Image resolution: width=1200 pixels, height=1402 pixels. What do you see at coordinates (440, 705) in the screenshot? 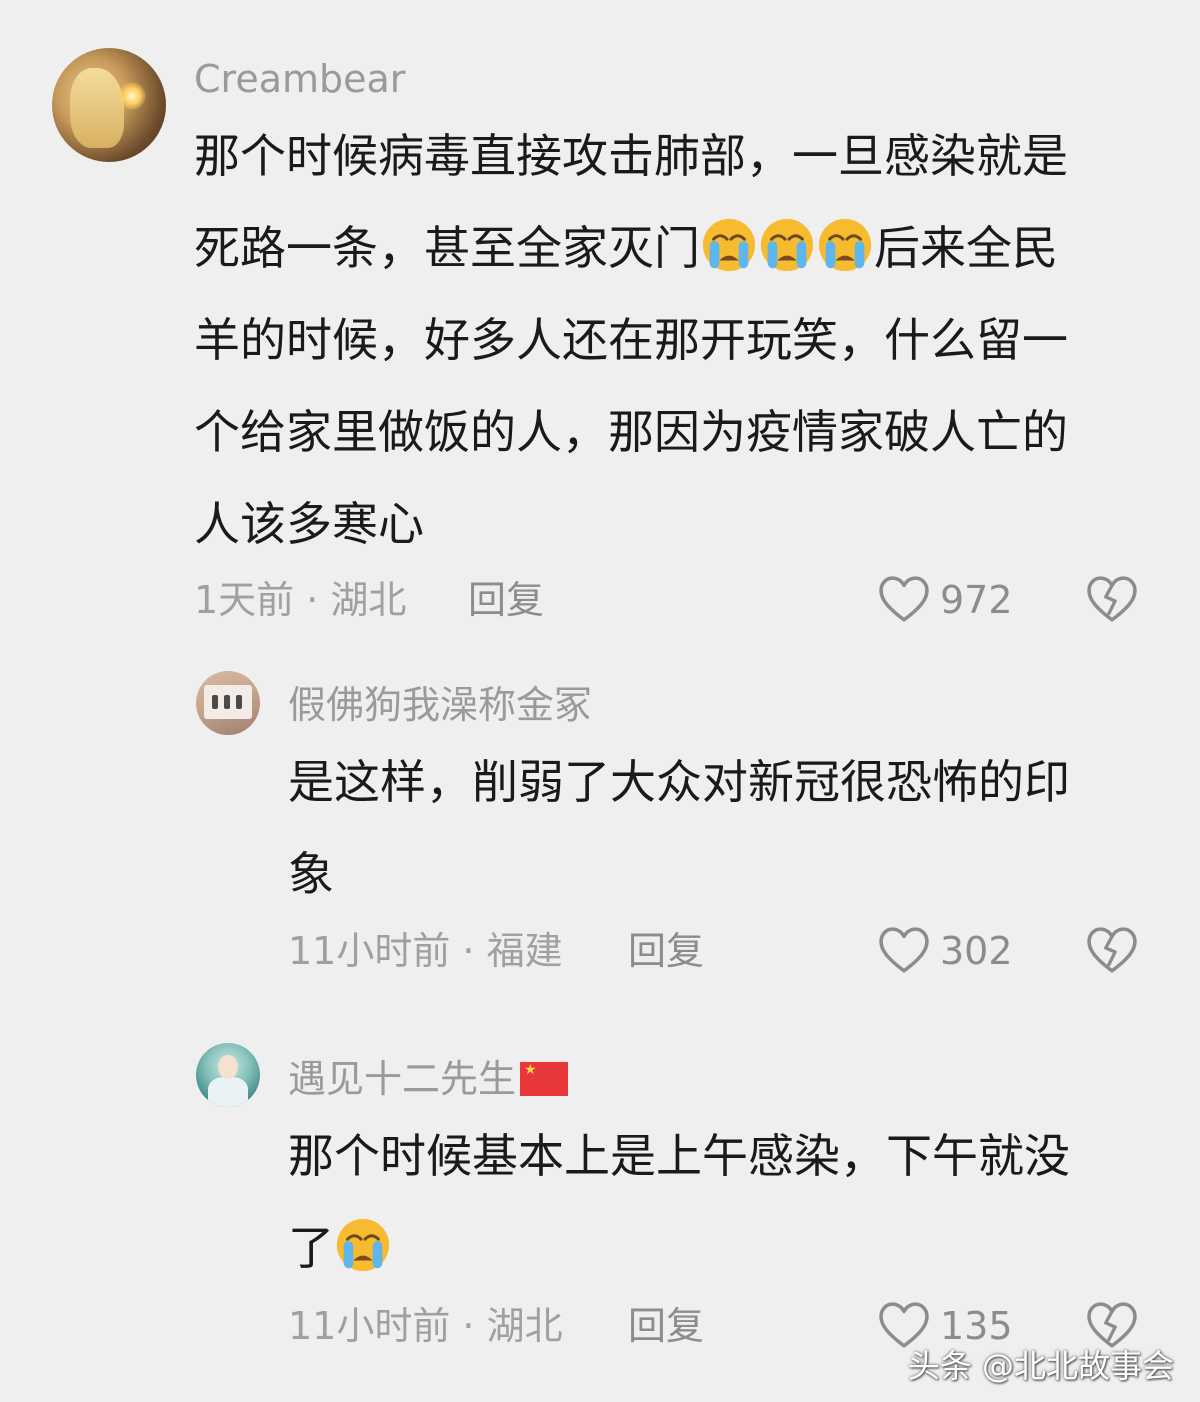
I see `comment-username: 假佛狗我澡称金冢` at bounding box center [440, 705].